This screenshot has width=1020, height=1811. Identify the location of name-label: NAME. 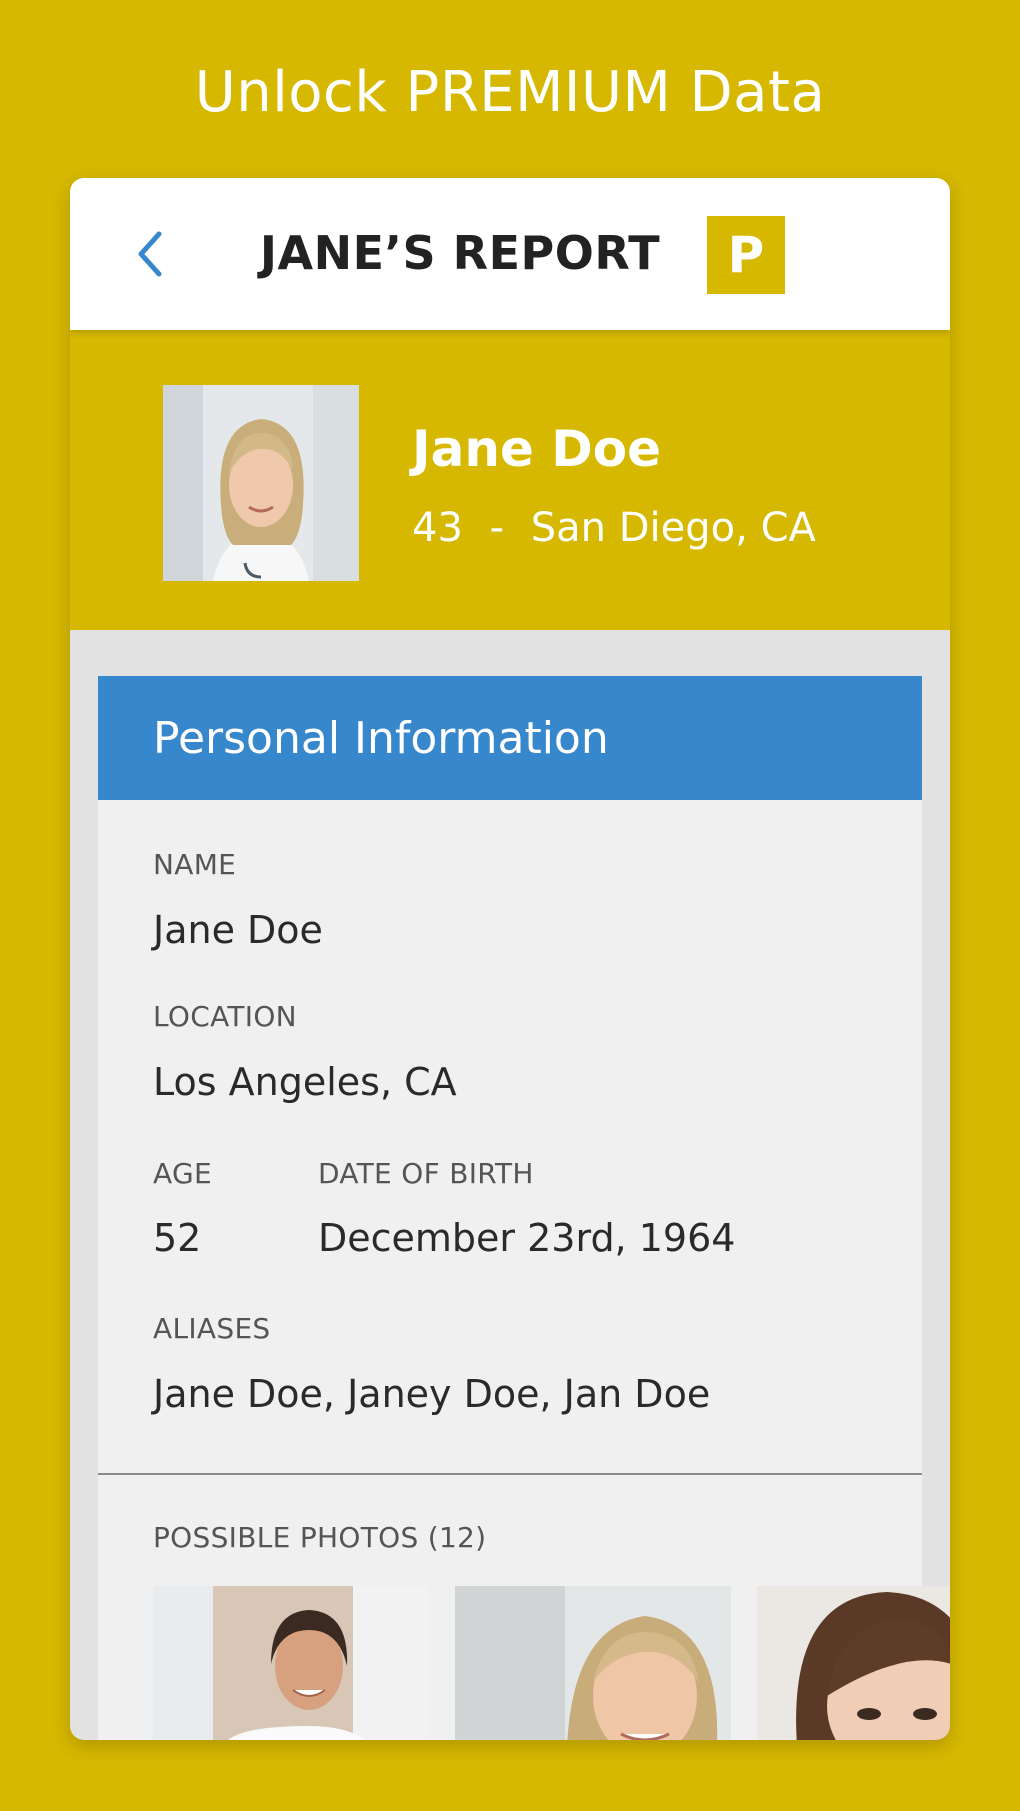
(195, 864).